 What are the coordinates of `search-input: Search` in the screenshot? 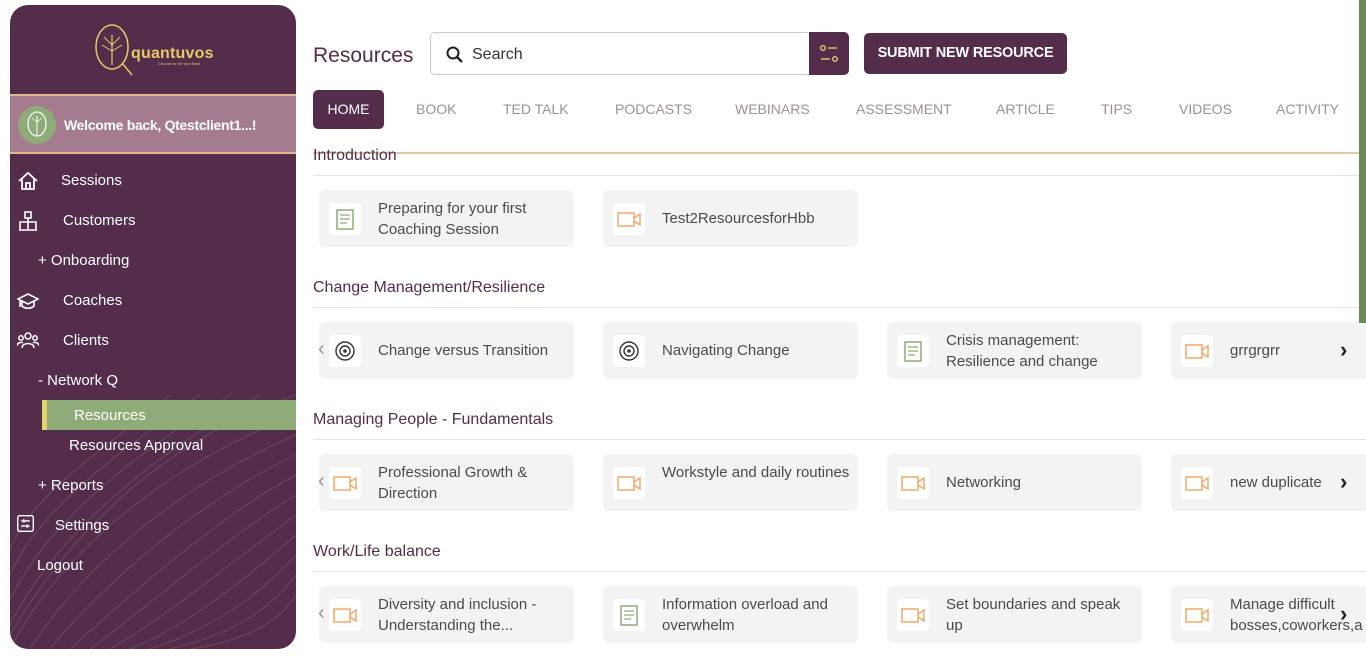 It's located at (620, 53).